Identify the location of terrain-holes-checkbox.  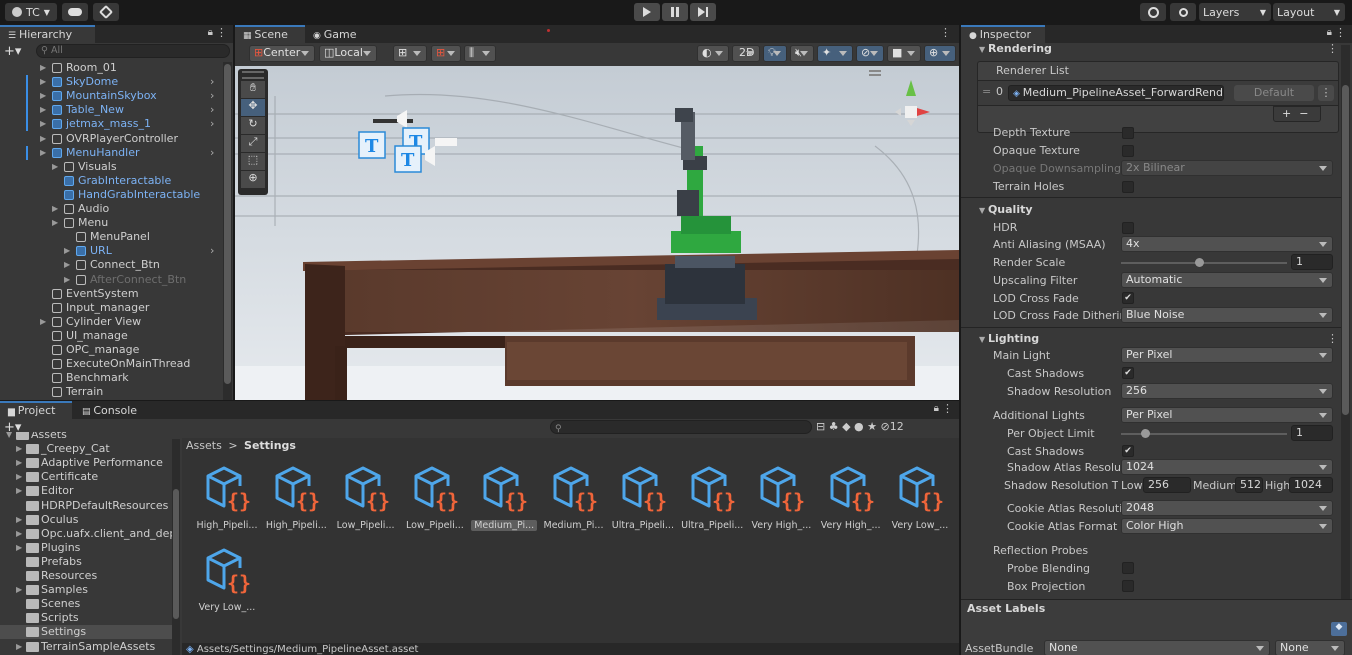
(1128, 187).